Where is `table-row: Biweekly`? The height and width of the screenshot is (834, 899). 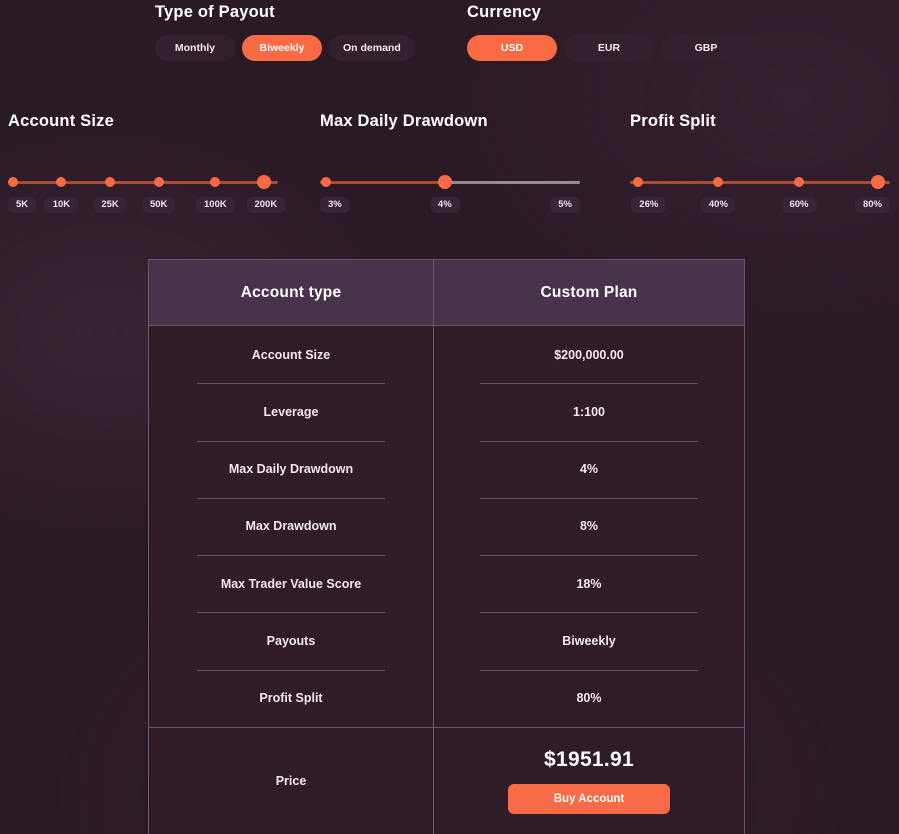 table-row: Biweekly is located at coordinates (589, 640).